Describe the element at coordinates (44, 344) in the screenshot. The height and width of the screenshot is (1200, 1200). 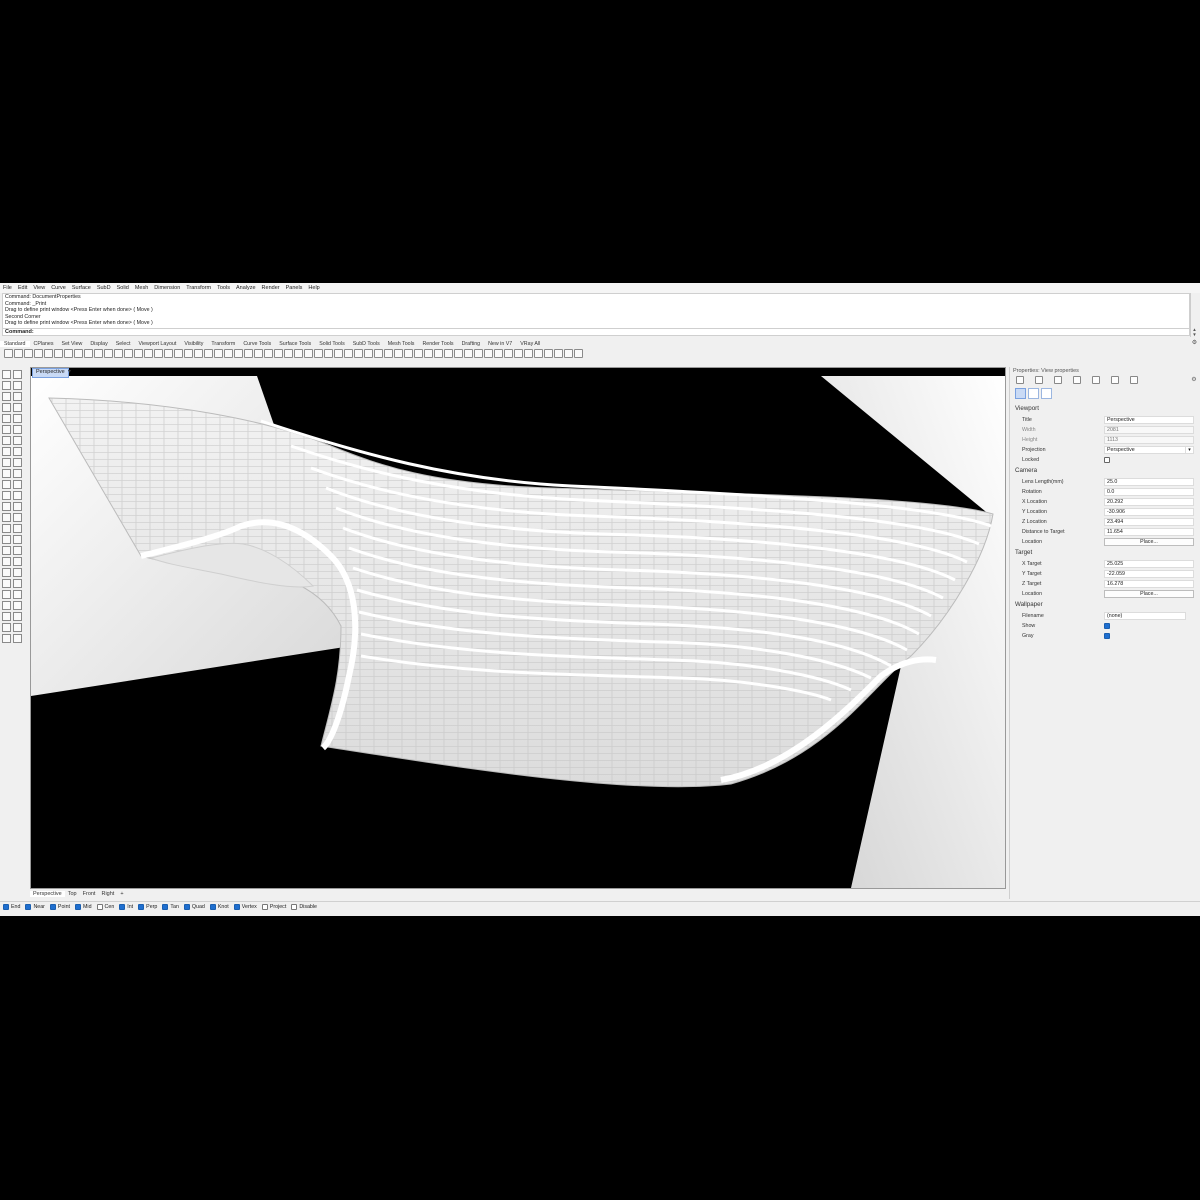
I see `tab-cplanes: CPlanes` at that location.